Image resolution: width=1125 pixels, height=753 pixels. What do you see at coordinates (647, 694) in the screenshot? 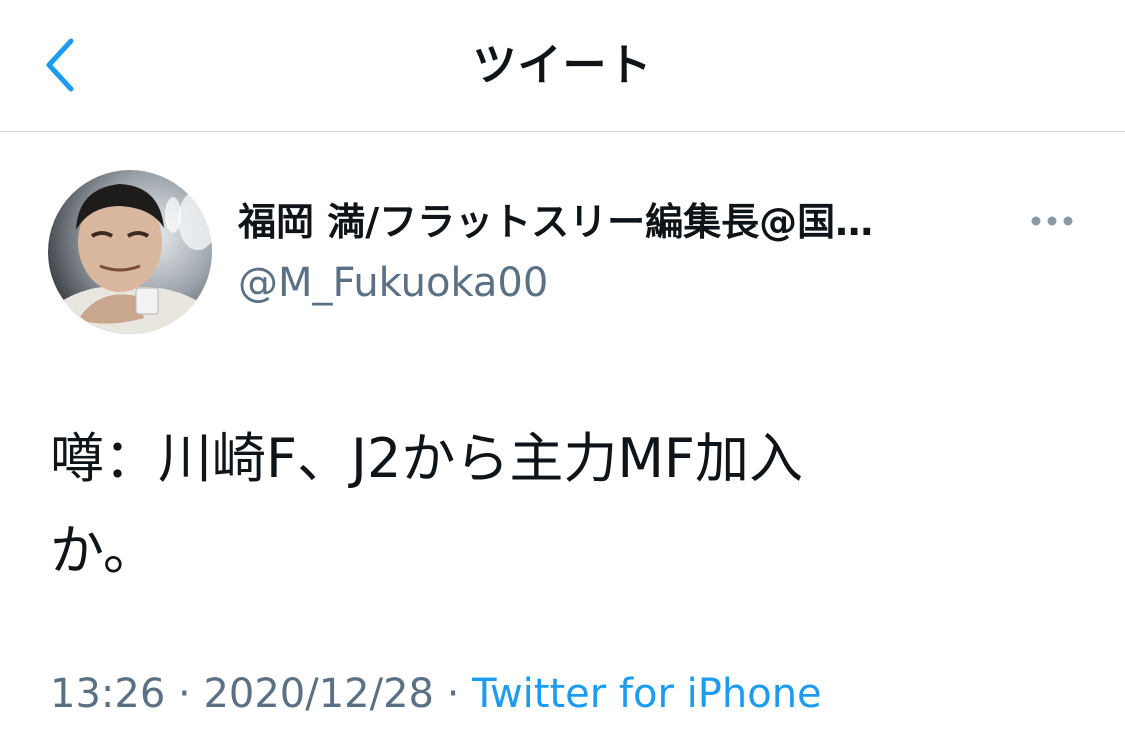
I see `tweet-source-link: Twitter for iPhone` at bounding box center [647, 694].